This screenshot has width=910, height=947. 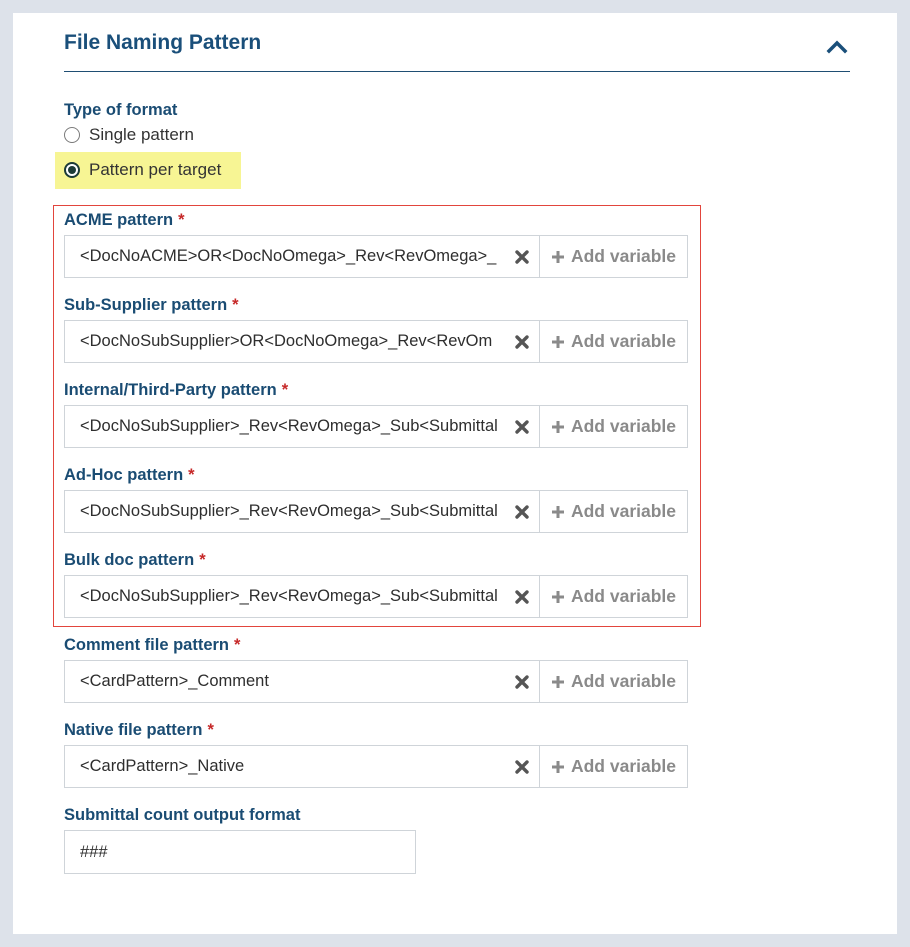 I want to click on field-label: Native file pattern, so click(x=133, y=730).